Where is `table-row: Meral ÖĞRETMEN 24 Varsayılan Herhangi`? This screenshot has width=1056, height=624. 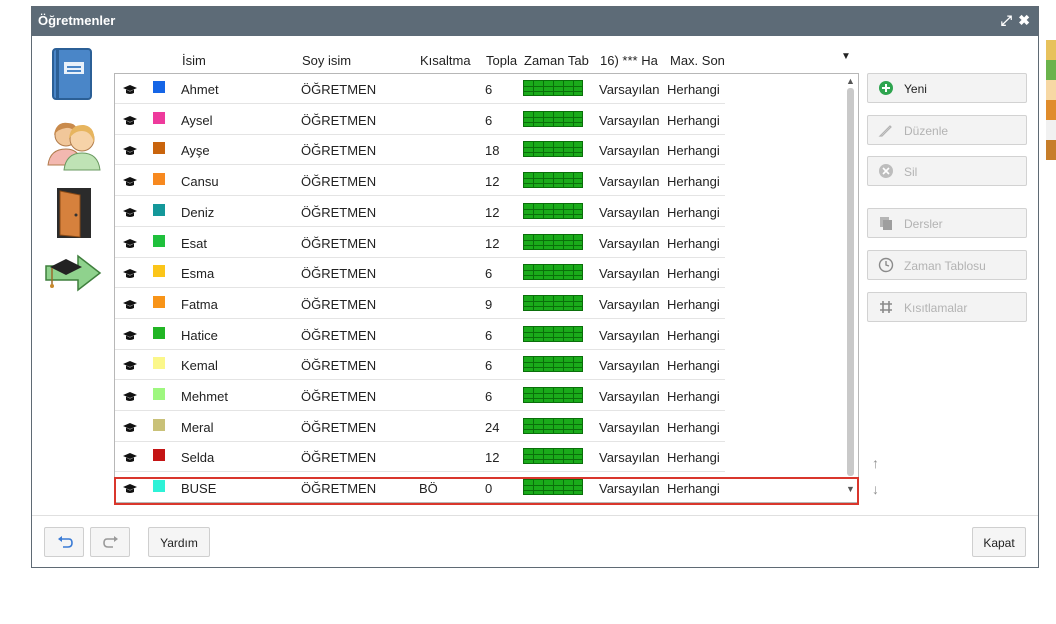 table-row: Meral ÖĞRETMEN 24 Varsayılan Herhangi is located at coordinates (420, 427).